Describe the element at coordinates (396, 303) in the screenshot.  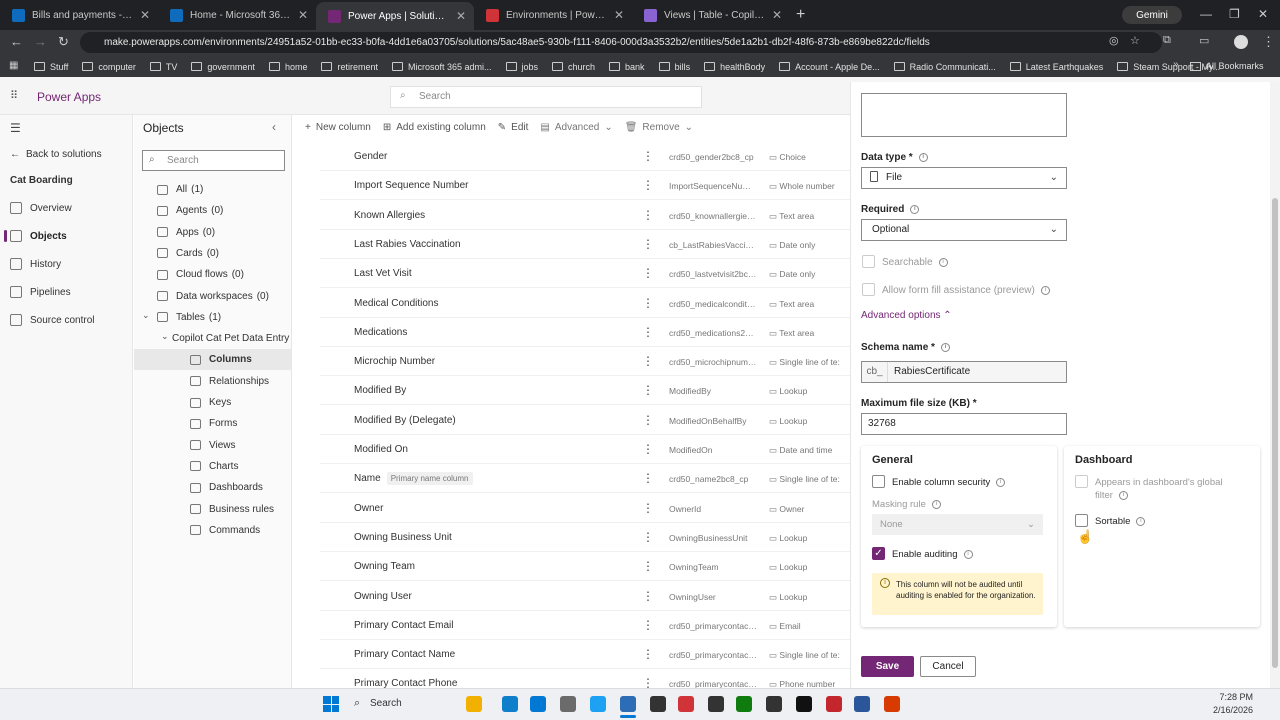
I see `column-name: Medical Conditions` at that location.